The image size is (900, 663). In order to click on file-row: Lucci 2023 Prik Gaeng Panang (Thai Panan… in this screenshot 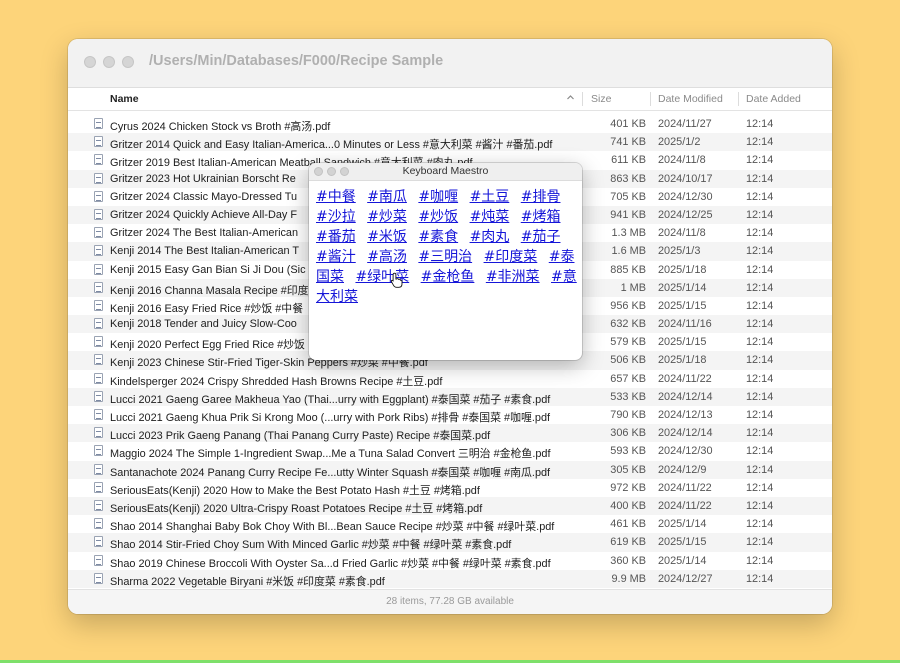, I will do `click(450, 433)`.